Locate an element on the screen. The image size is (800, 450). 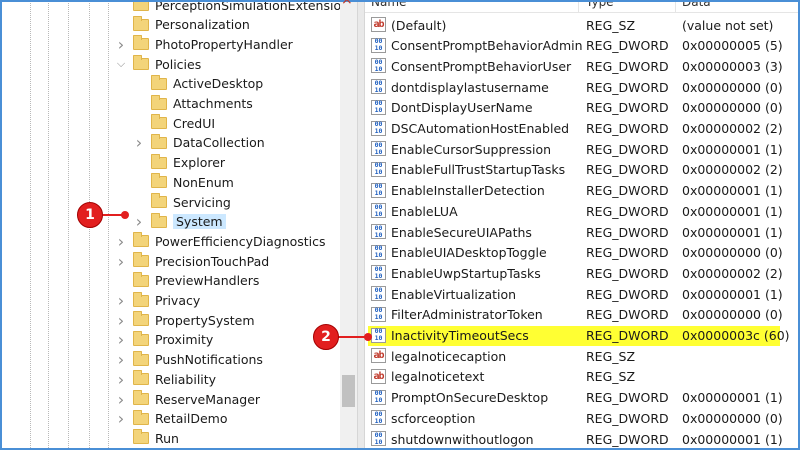
scrollbar-thumb is located at coordinates (348, 391).